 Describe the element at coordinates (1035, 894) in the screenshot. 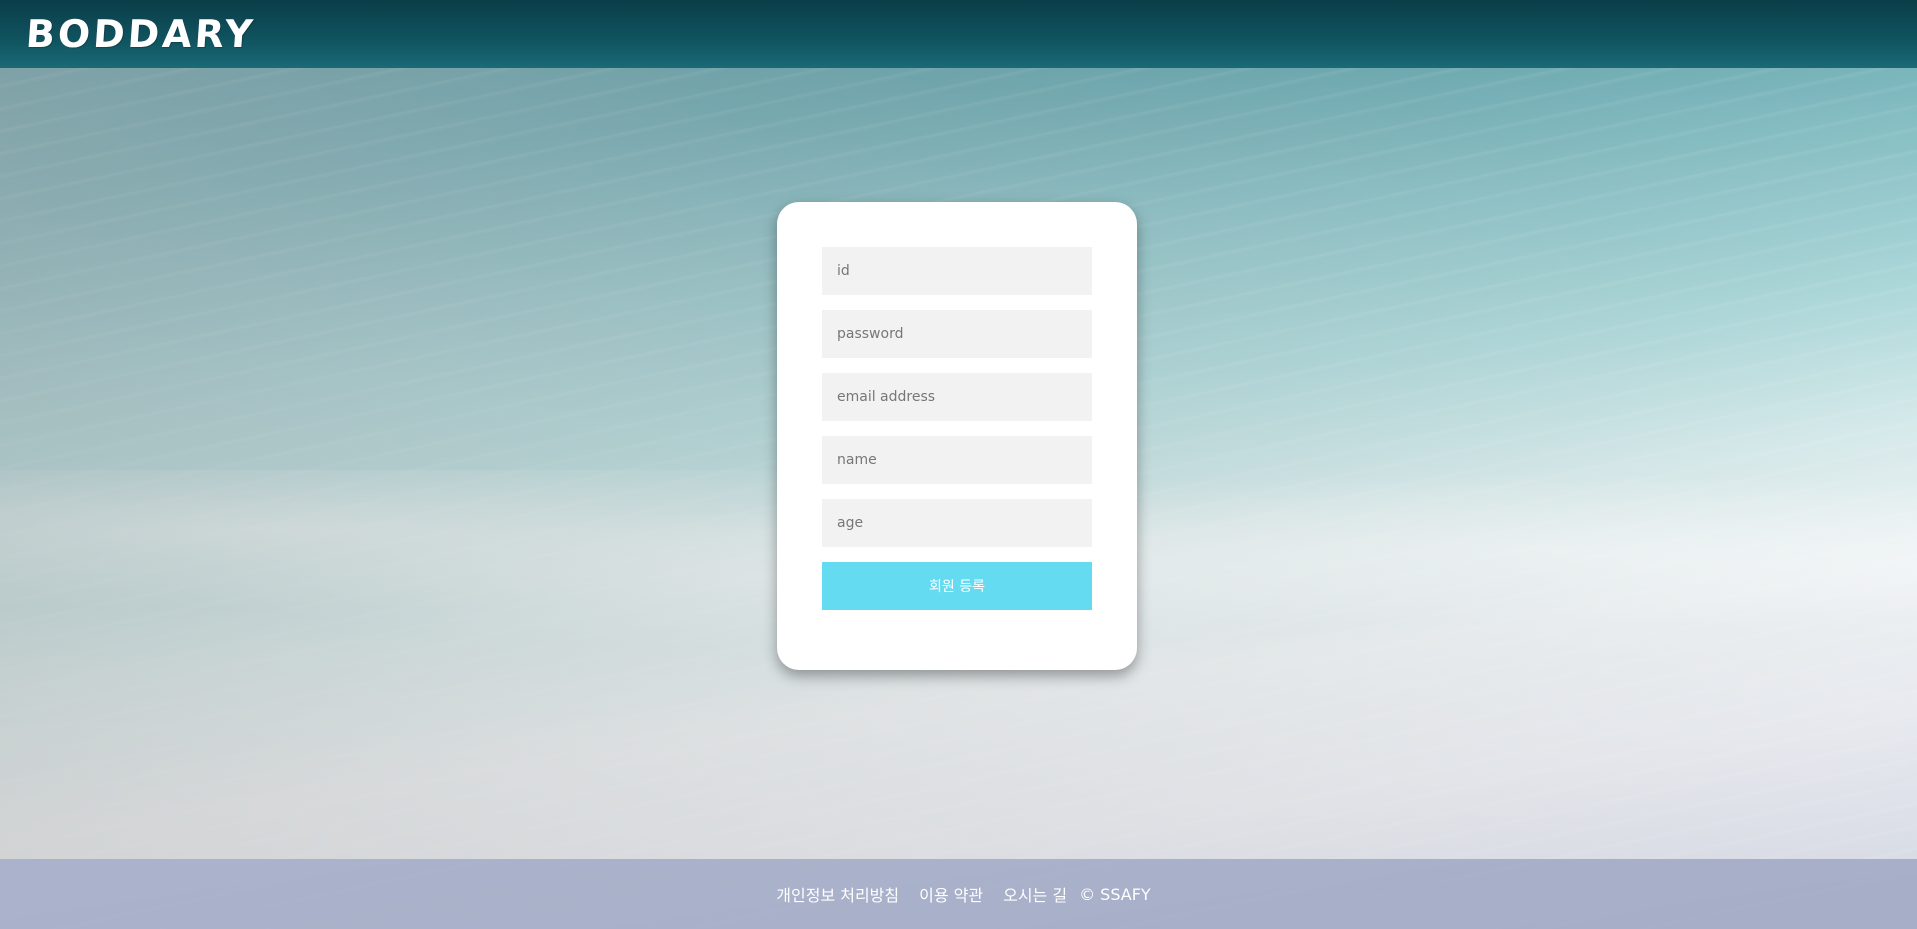

I see `footer-link-directions: 오시는 길` at that location.